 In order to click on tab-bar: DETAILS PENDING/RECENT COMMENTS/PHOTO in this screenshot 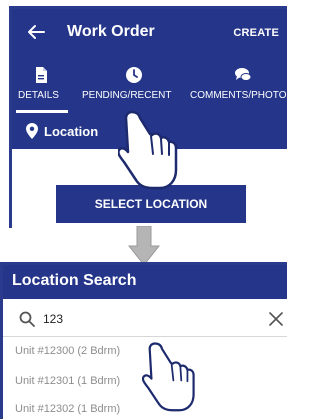, I will do `click(149, 85)`.